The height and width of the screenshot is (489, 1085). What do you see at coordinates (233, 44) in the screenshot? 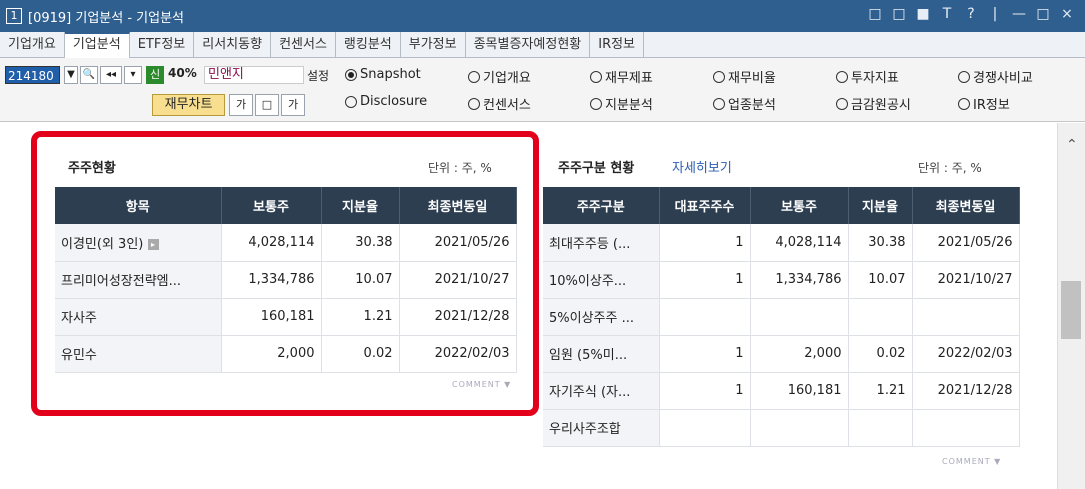
I see `tab-research: 리서치동향` at bounding box center [233, 44].